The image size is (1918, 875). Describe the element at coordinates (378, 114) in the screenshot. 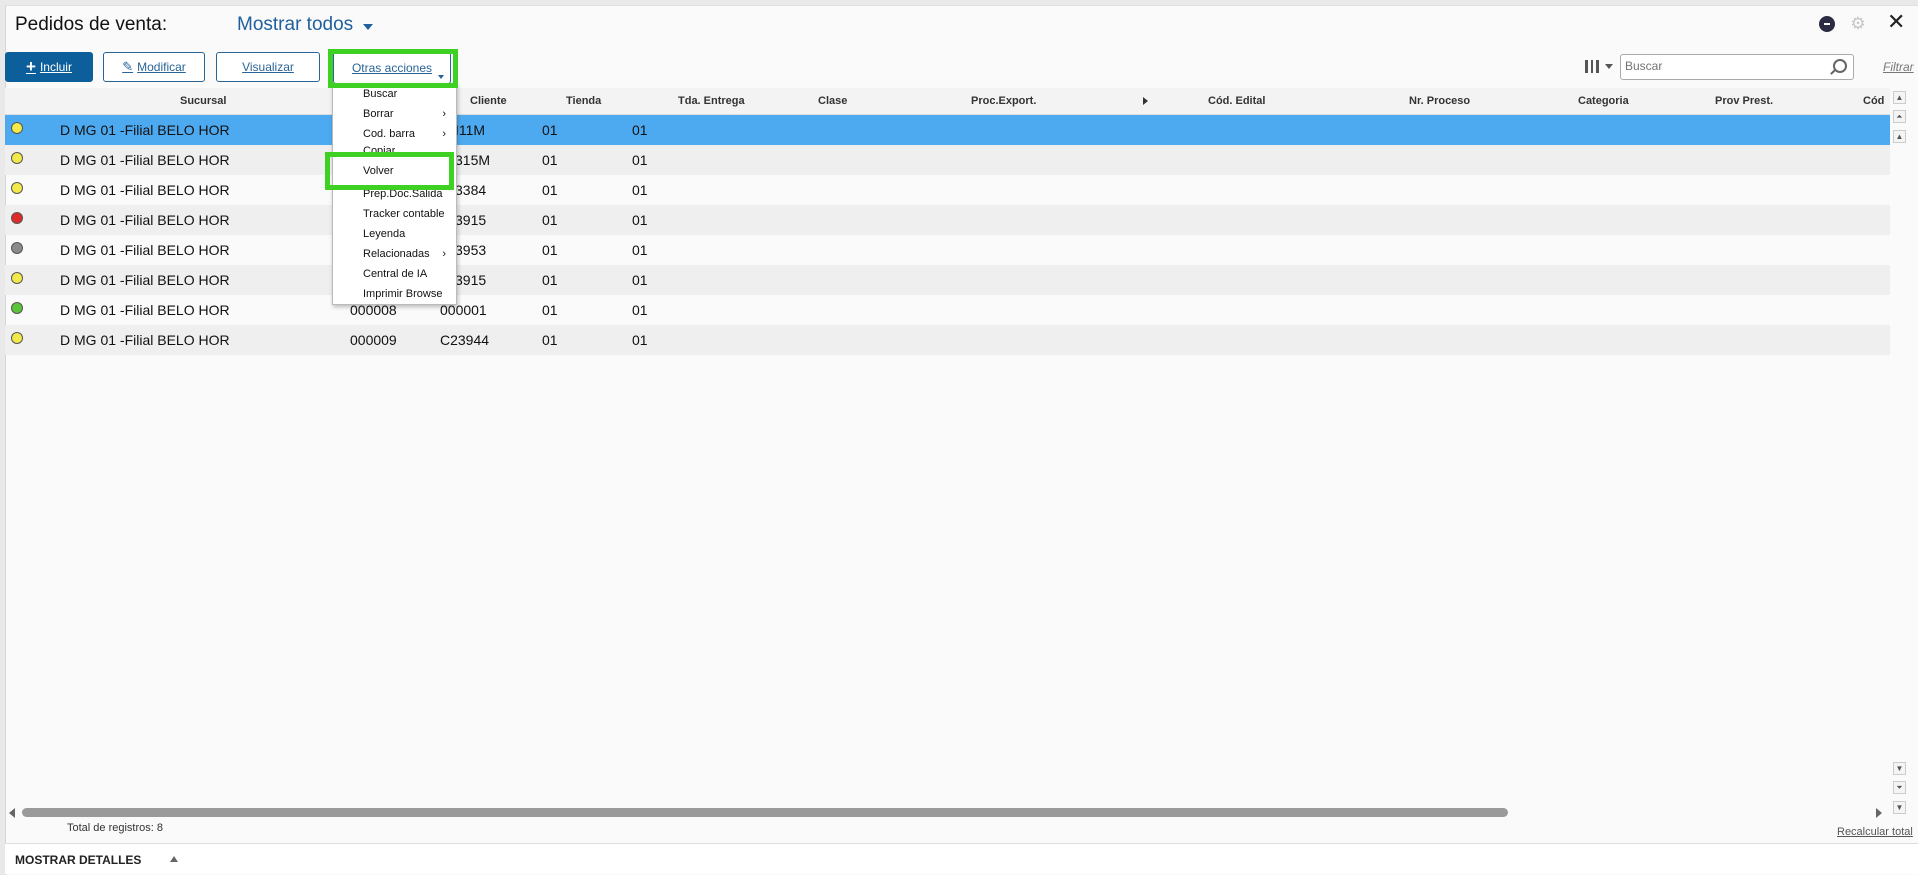

I see `menu-item-borrar: Borrar` at that location.